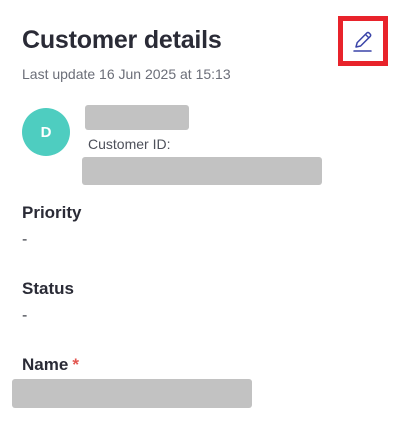  I want to click on name-input-redacted, so click(132, 393).